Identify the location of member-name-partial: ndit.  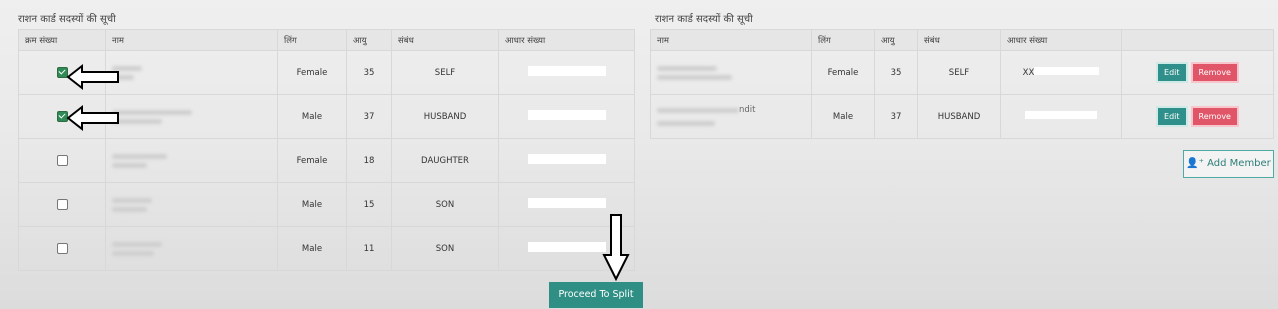
(747, 110).